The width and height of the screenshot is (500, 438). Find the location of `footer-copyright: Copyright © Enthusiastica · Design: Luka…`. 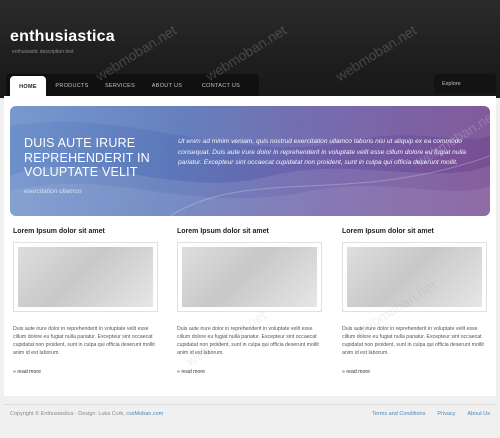

footer-copyright: Copyright © Enthusiastica · Design: Luka… is located at coordinates (87, 414).